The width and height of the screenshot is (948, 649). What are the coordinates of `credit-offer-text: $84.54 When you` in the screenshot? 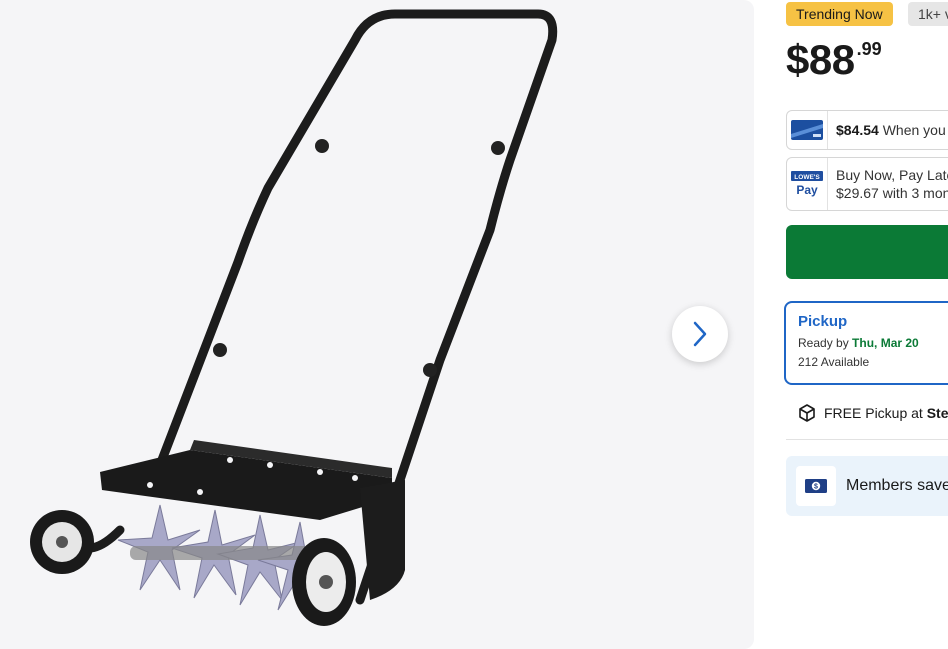 It's located at (887, 130).